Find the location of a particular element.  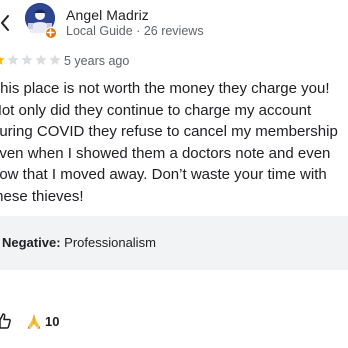

thumbs-up-icon is located at coordinates (5, 321).